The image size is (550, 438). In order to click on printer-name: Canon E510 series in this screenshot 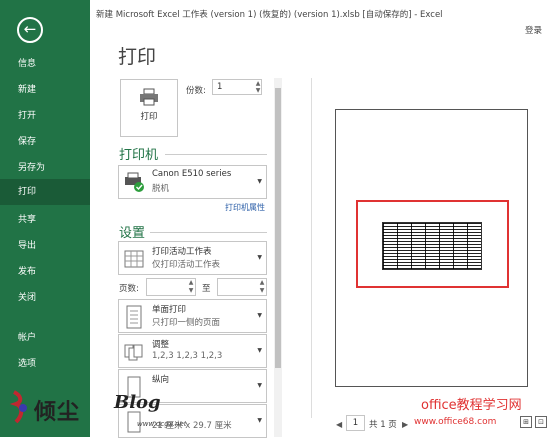, I will do `click(192, 174)`.